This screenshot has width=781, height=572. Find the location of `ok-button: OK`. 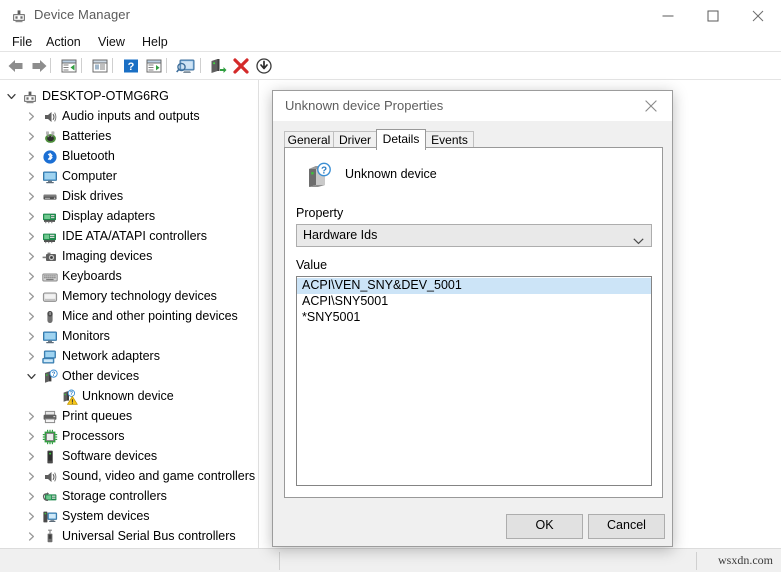

ok-button: OK is located at coordinates (544, 526).